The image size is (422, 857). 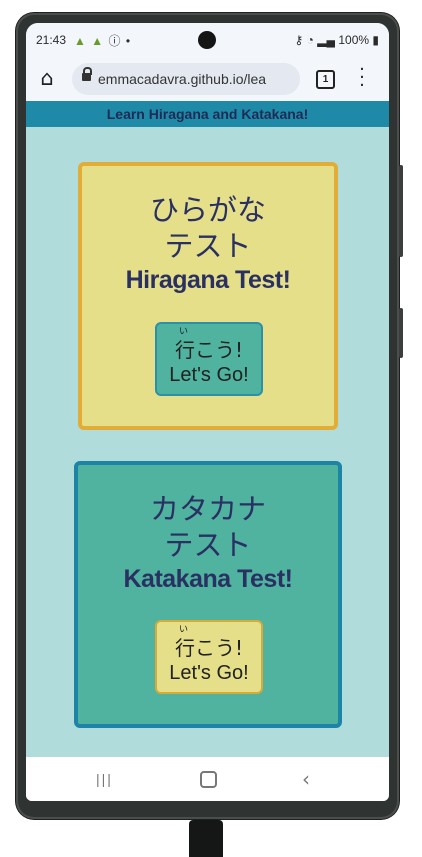 I want to click on recents-icon: |||, so click(x=104, y=779).